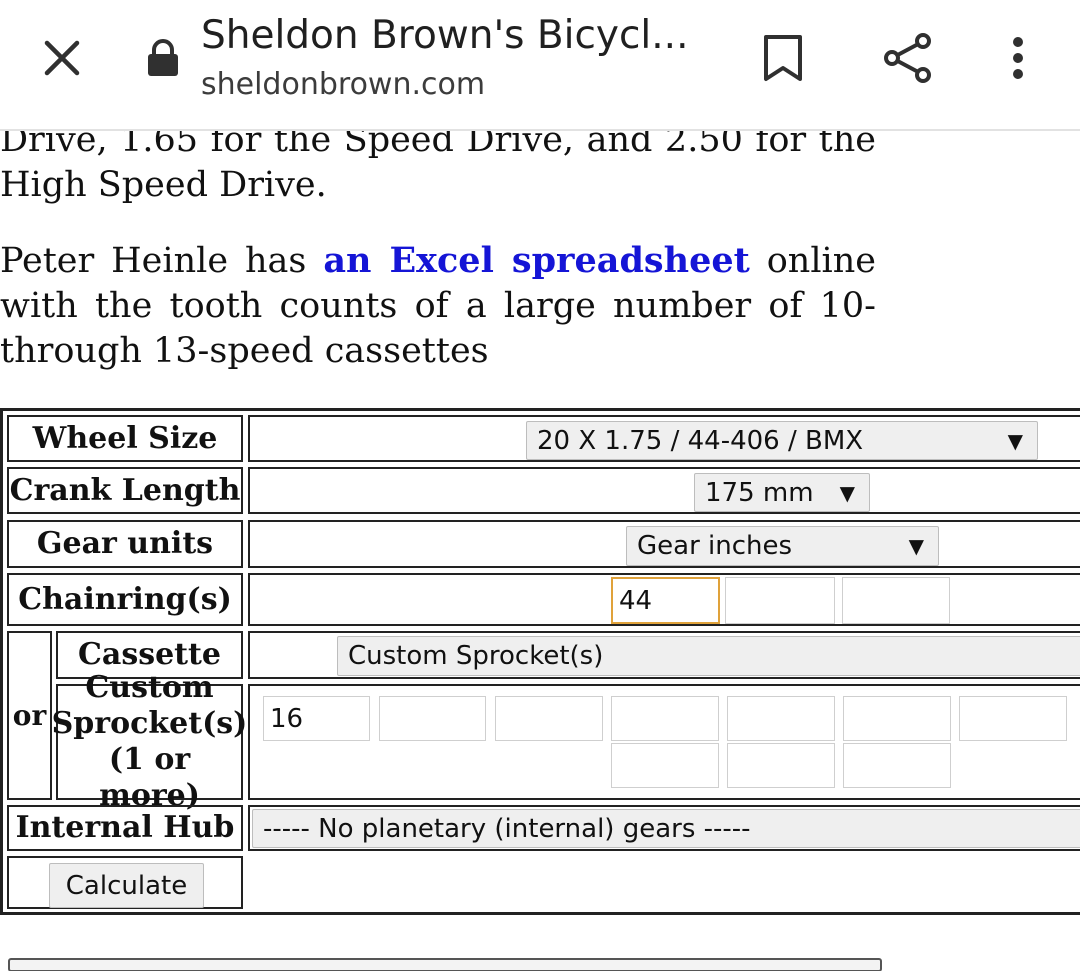 This screenshot has height=971, width=1080. Describe the element at coordinates (125, 599) in the screenshot. I see `chainrings-label: Chainring(s)` at that location.